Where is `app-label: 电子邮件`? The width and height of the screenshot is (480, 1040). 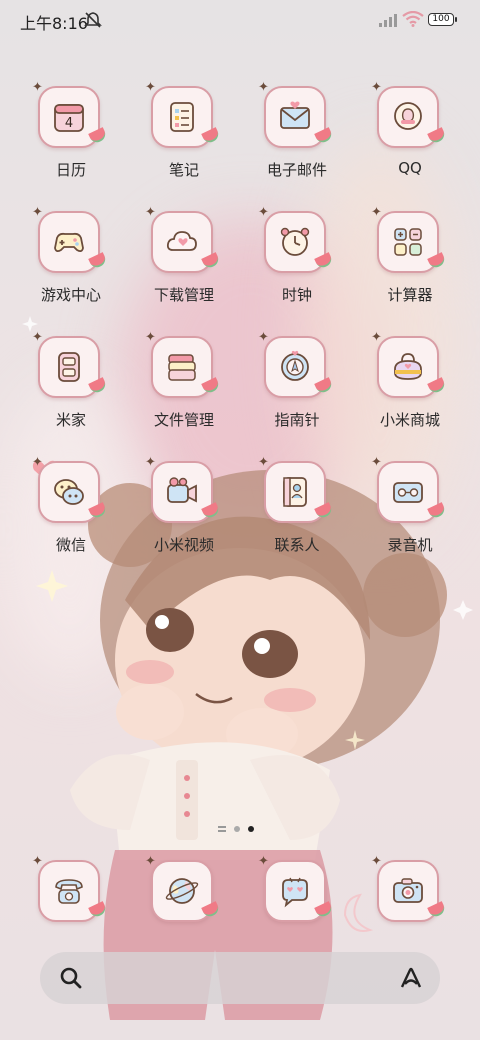 app-label: 电子邮件 is located at coordinates (296, 170).